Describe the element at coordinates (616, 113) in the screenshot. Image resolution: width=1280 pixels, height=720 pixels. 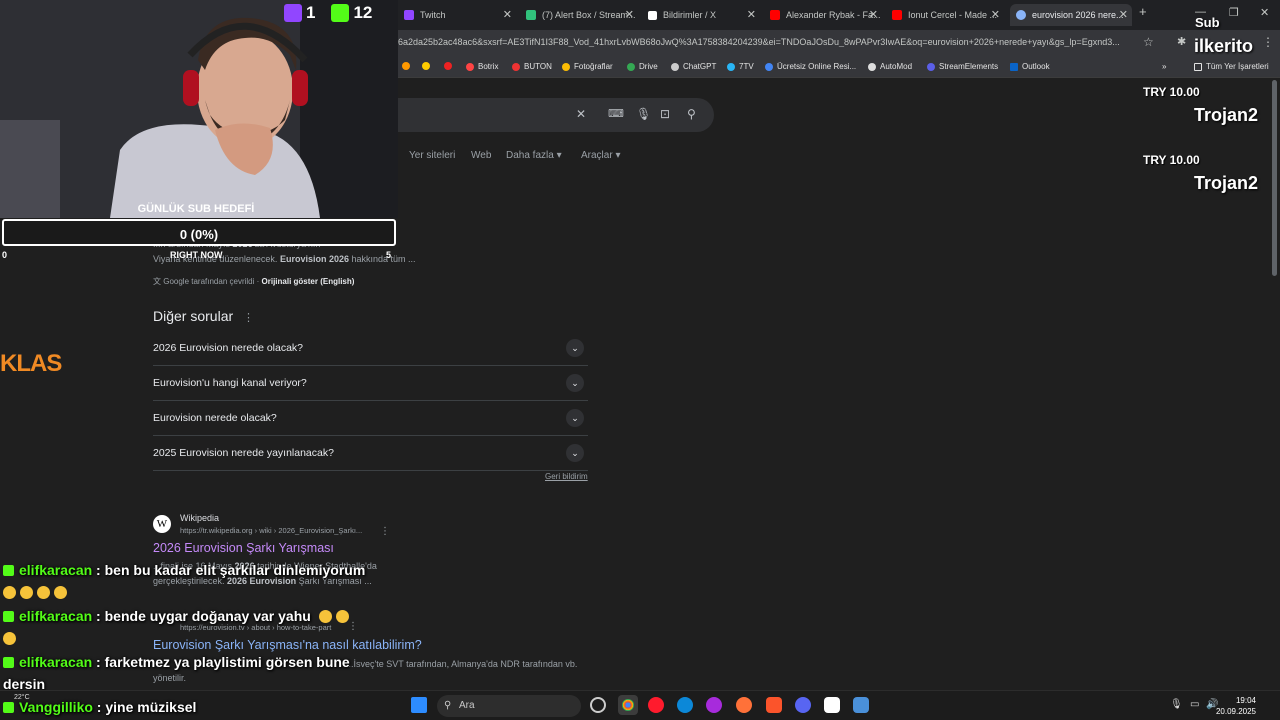
I see `keyboard-icon: ⌨` at that location.